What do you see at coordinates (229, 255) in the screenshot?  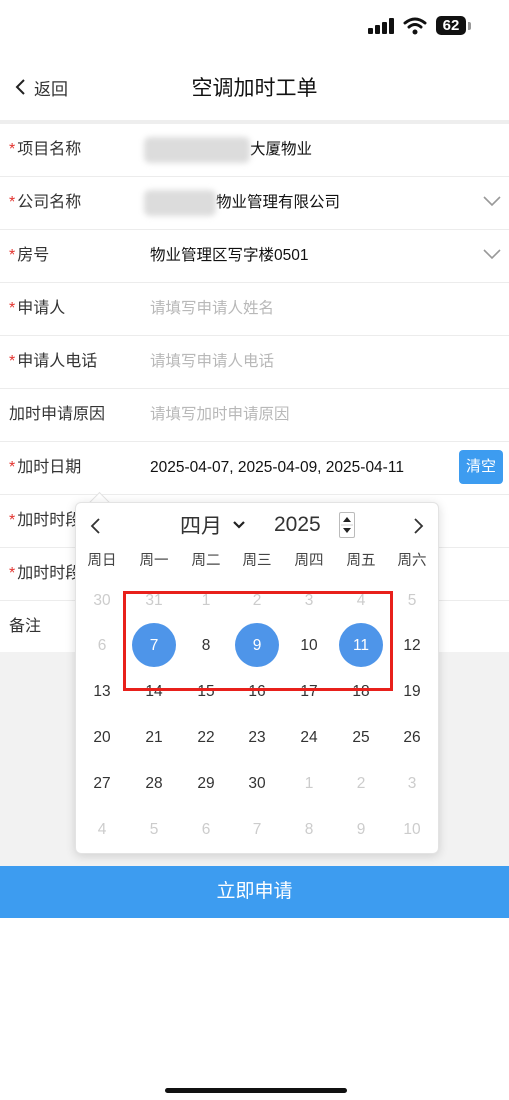 I see `room-value: 物业管理区写字楼0501` at bounding box center [229, 255].